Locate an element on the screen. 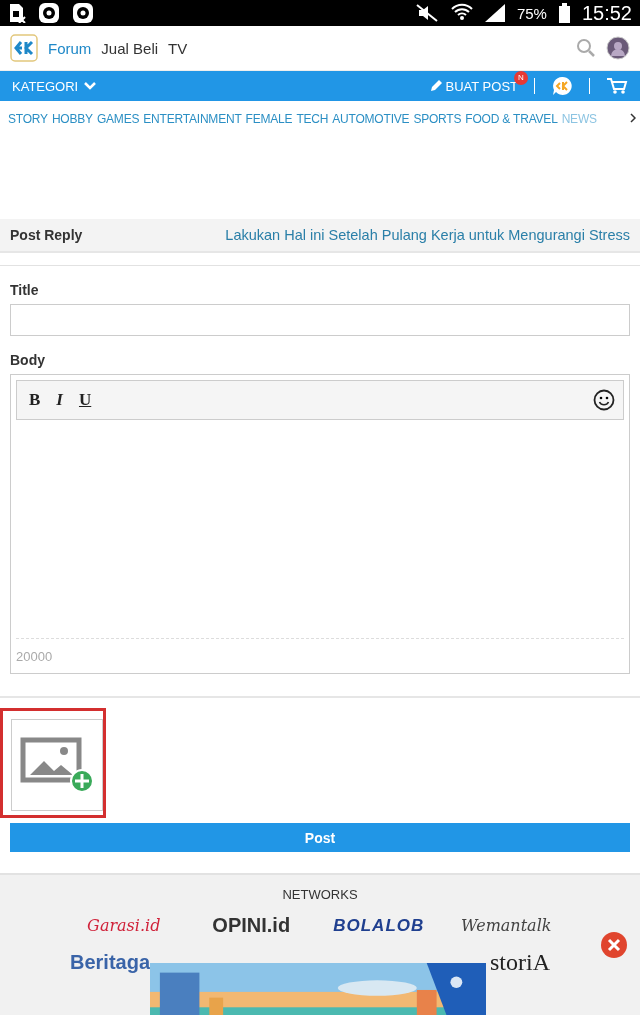  section-heading: Post Reply is located at coordinates (46, 235).